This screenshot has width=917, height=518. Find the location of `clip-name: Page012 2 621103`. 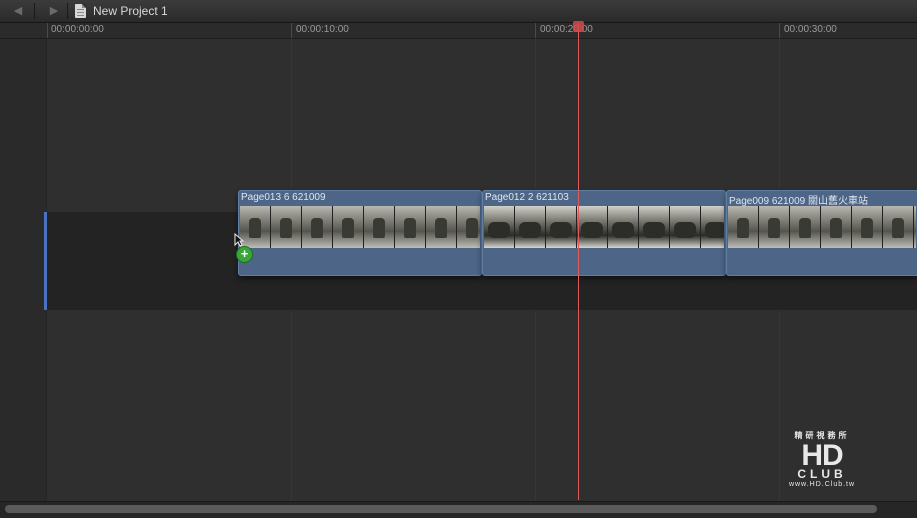

clip-name: Page012 2 621103 is located at coordinates (527, 197).